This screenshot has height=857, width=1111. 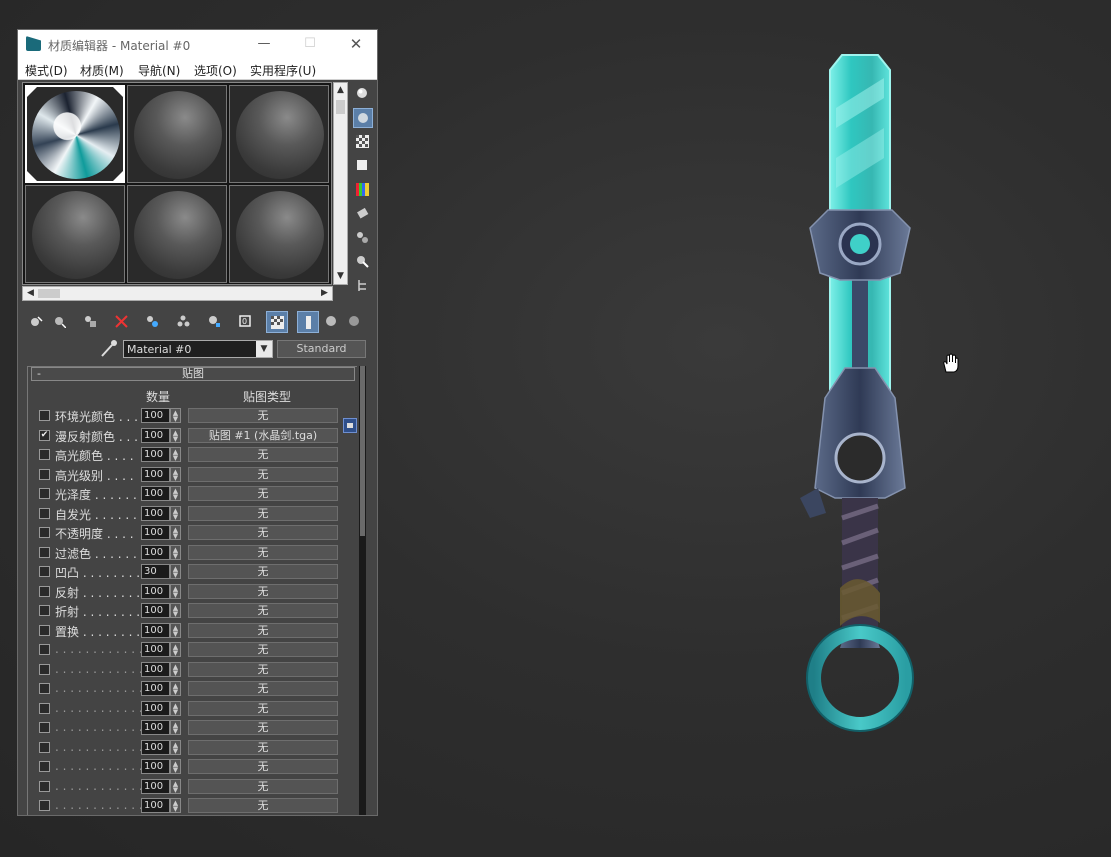 What do you see at coordinates (60, 322) in the screenshot?
I see `put-to-scene-button` at bounding box center [60, 322].